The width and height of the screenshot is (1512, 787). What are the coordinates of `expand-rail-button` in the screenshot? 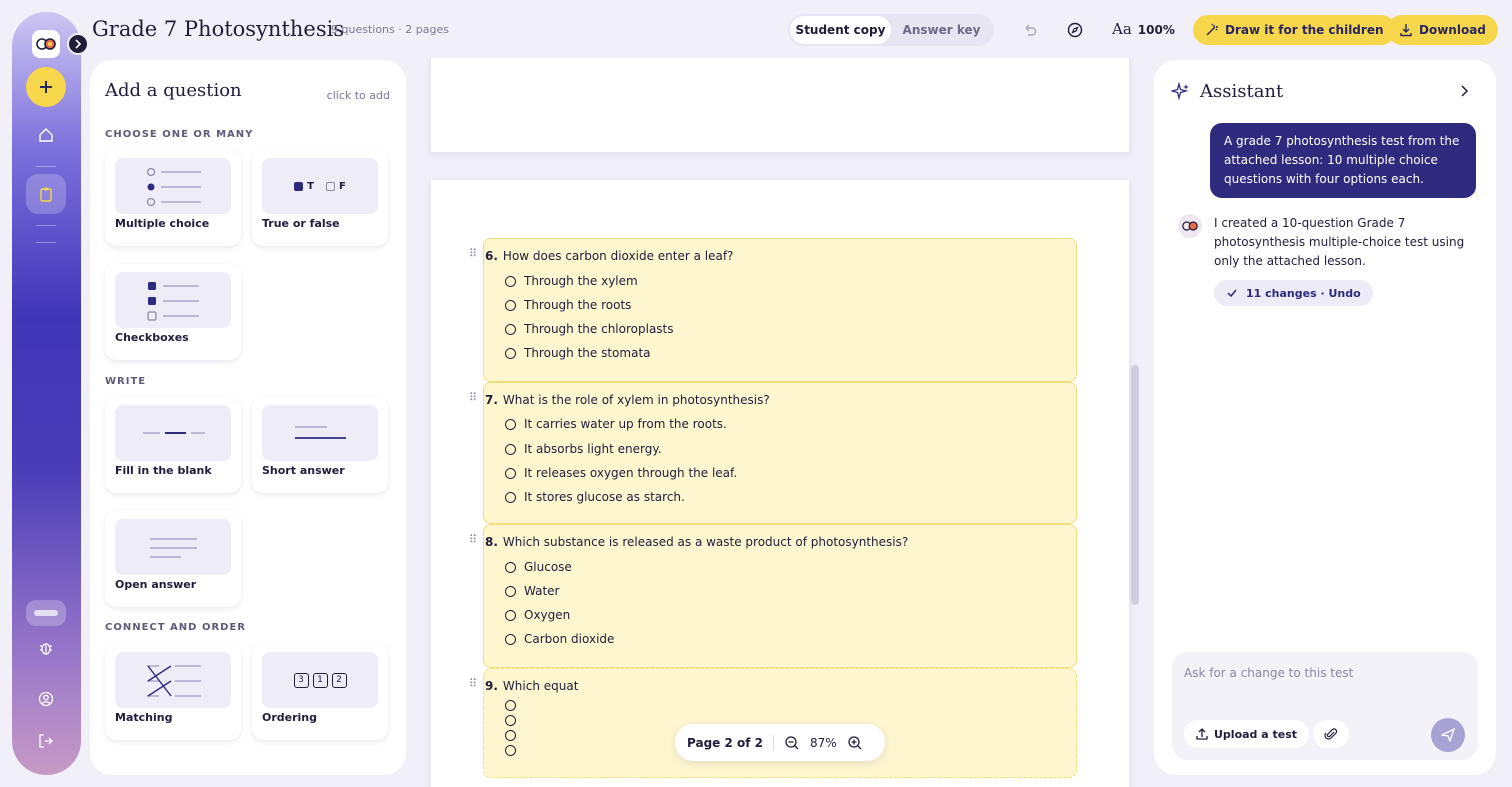 It's located at (78, 44).